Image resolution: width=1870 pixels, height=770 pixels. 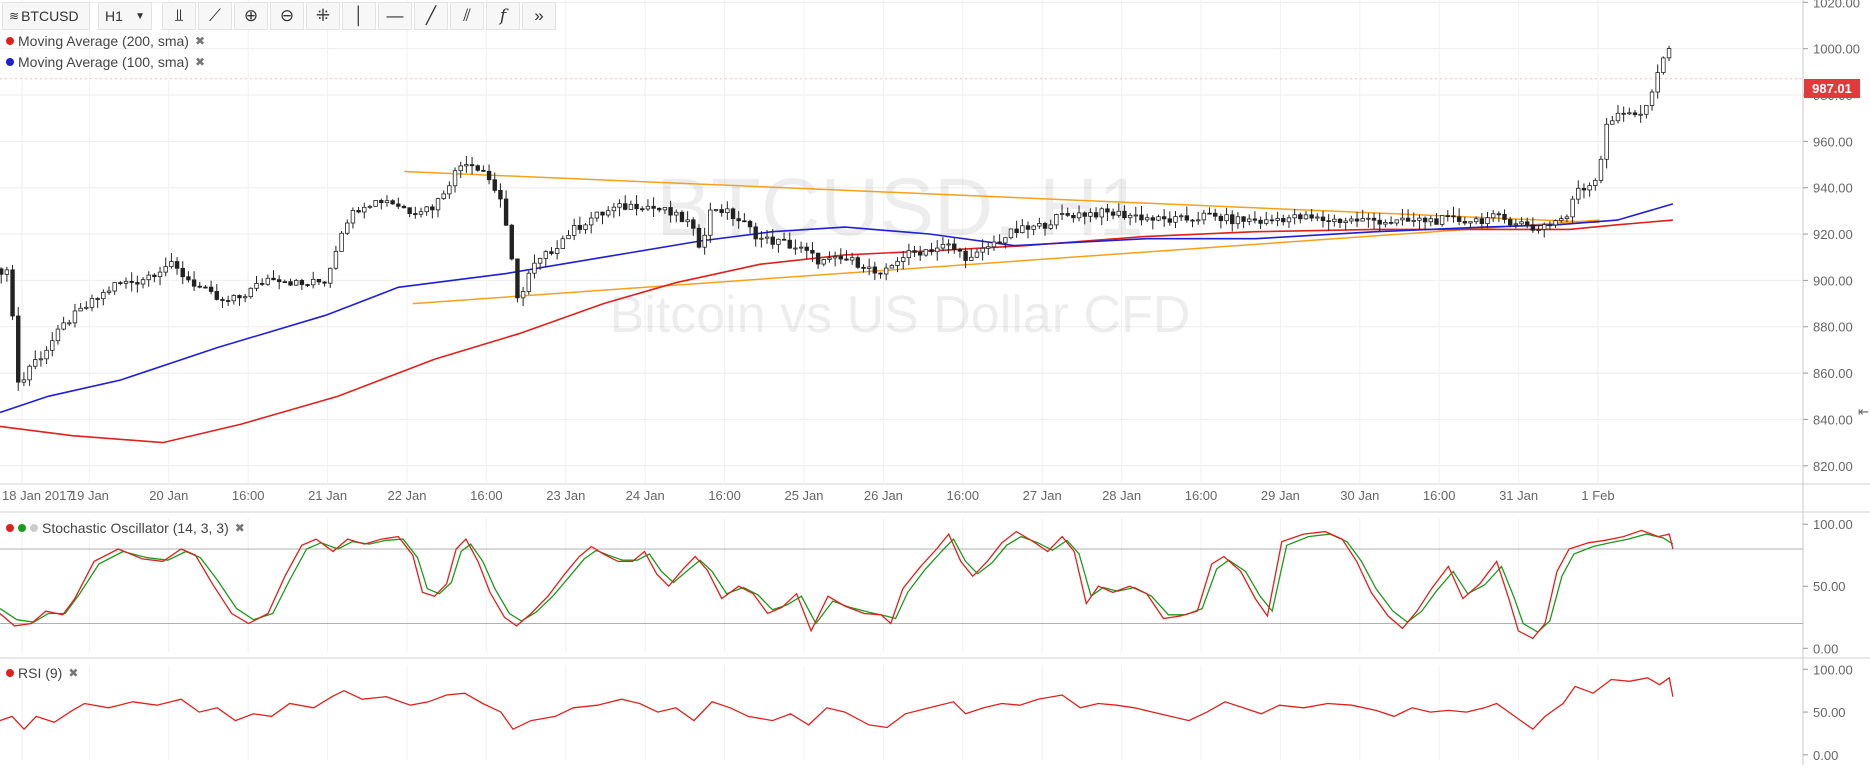 I want to click on compare-button: ⟋, so click(x=215, y=16).